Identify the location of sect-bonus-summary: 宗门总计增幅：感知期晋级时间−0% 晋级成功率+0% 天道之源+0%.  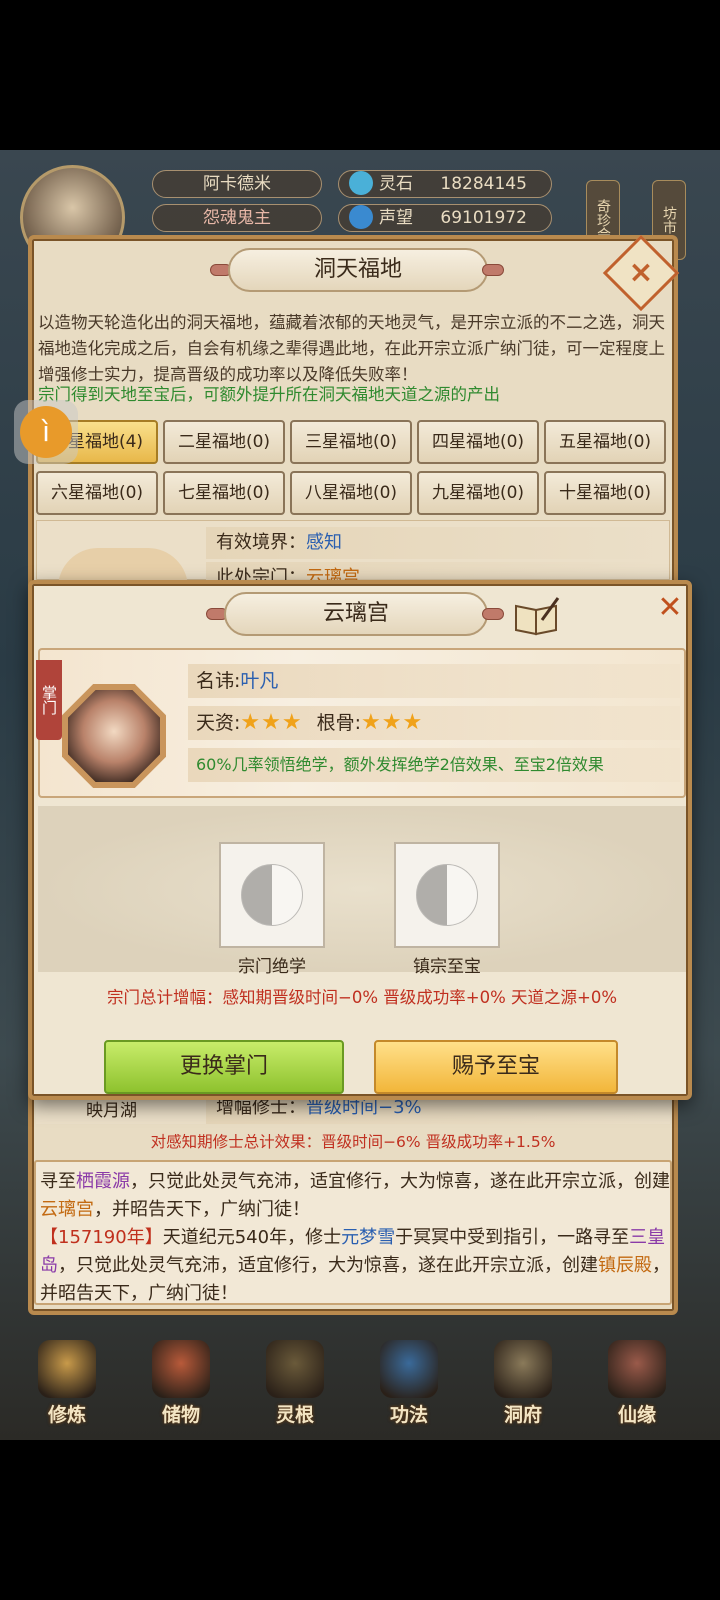
(362, 997).